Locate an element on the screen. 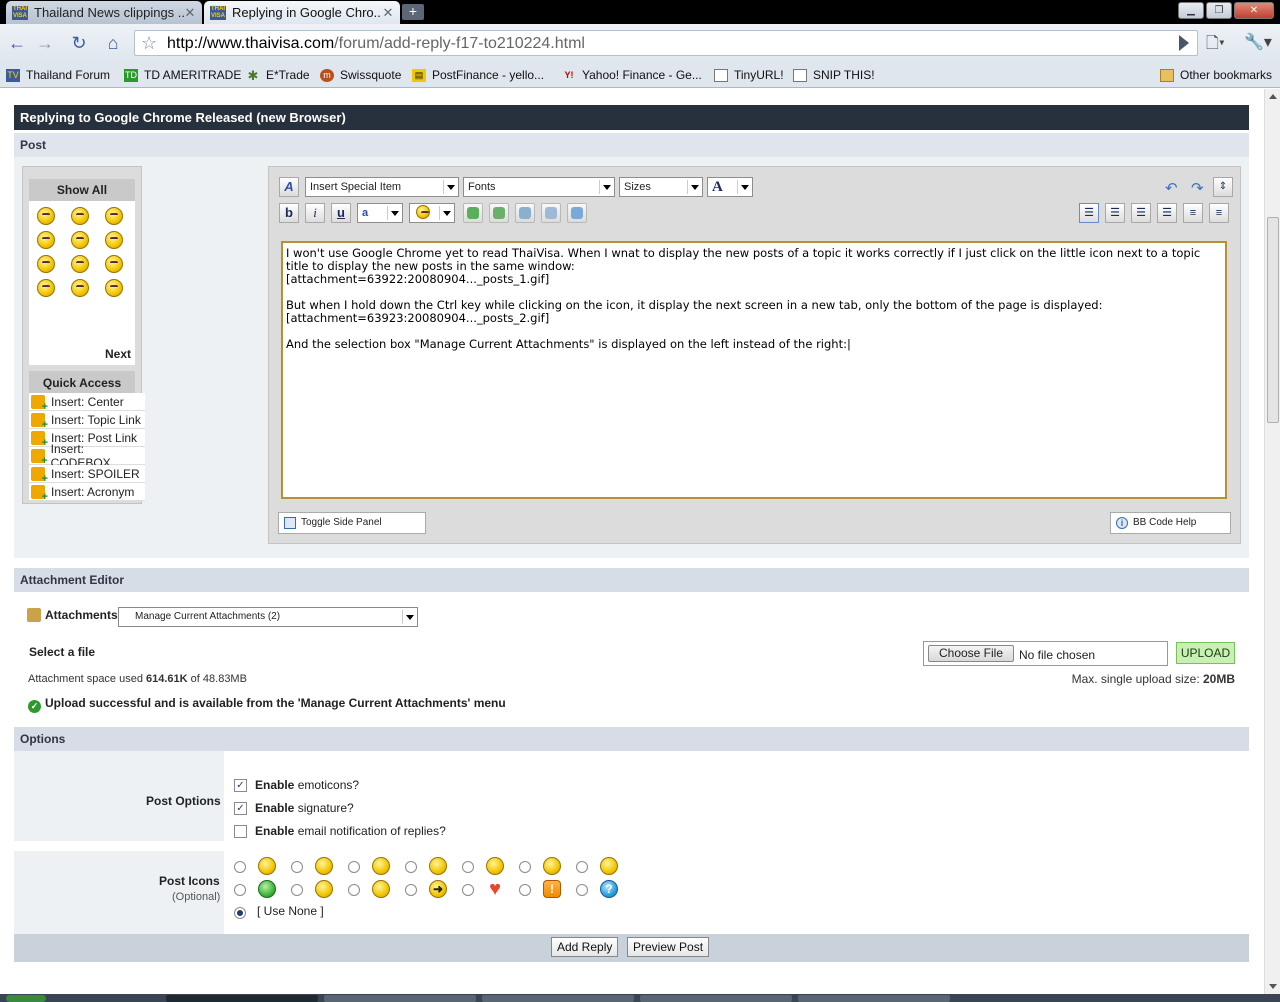 The width and height of the screenshot is (1280, 1002). preview-post-button: Preview Post is located at coordinates (668, 947).